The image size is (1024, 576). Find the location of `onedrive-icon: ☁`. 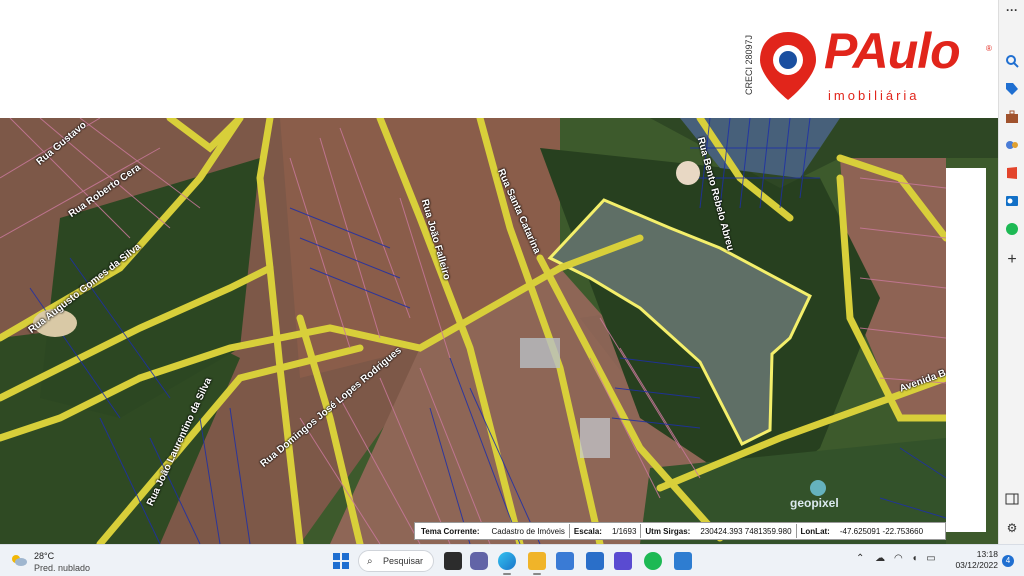

onedrive-icon: ☁ is located at coordinates (880, 558).